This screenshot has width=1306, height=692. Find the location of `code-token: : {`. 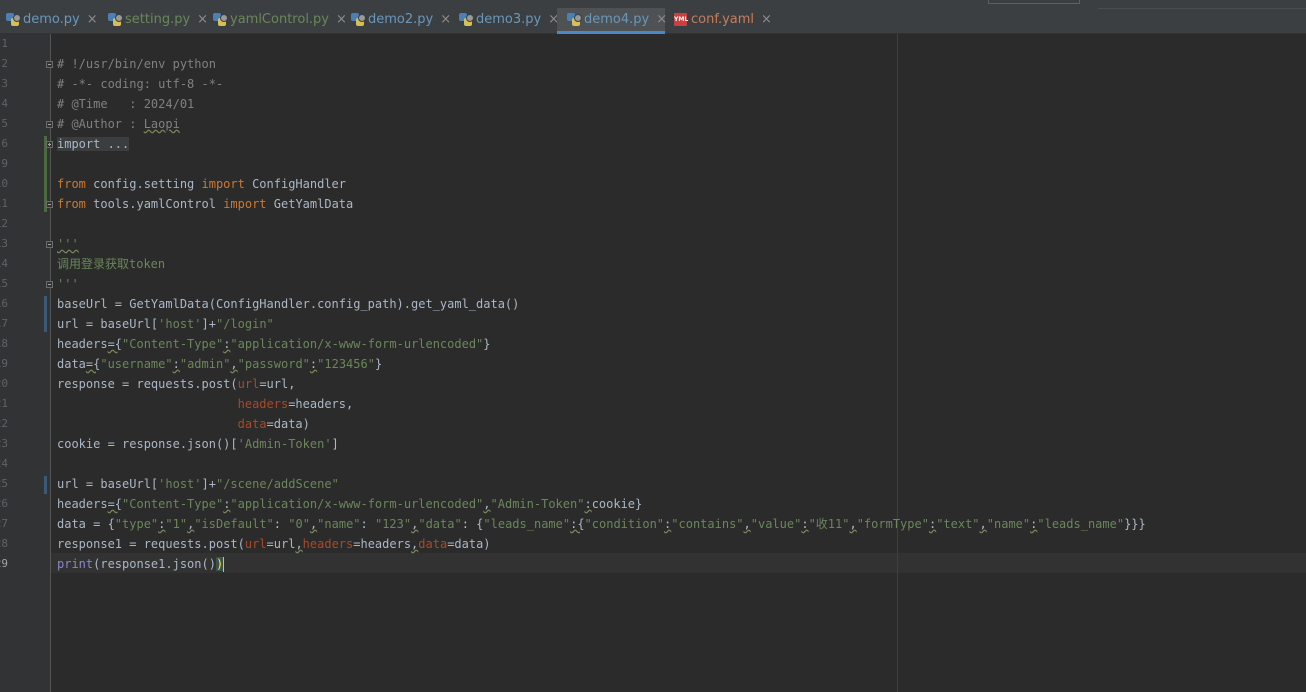

code-token: : { is located at coordinates (472, 524).